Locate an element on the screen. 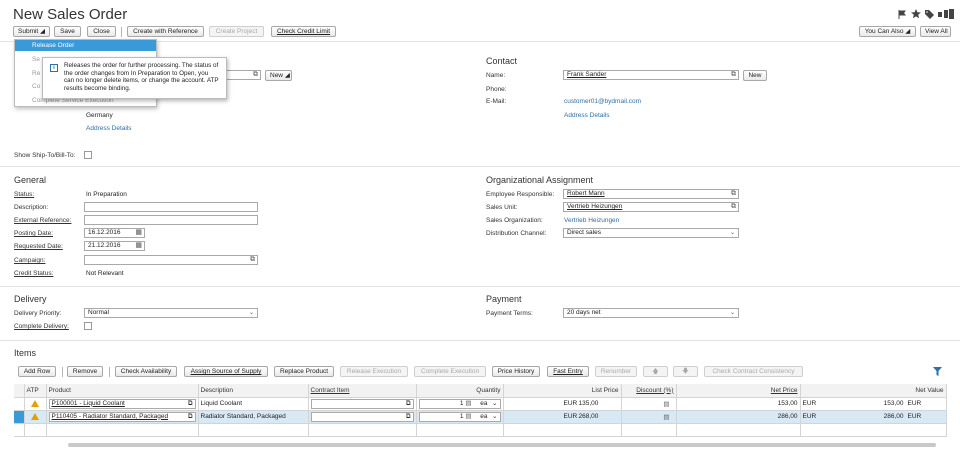 The image size is (960, 466). horizontal-scrollbar is located at coordinates (502, 445).